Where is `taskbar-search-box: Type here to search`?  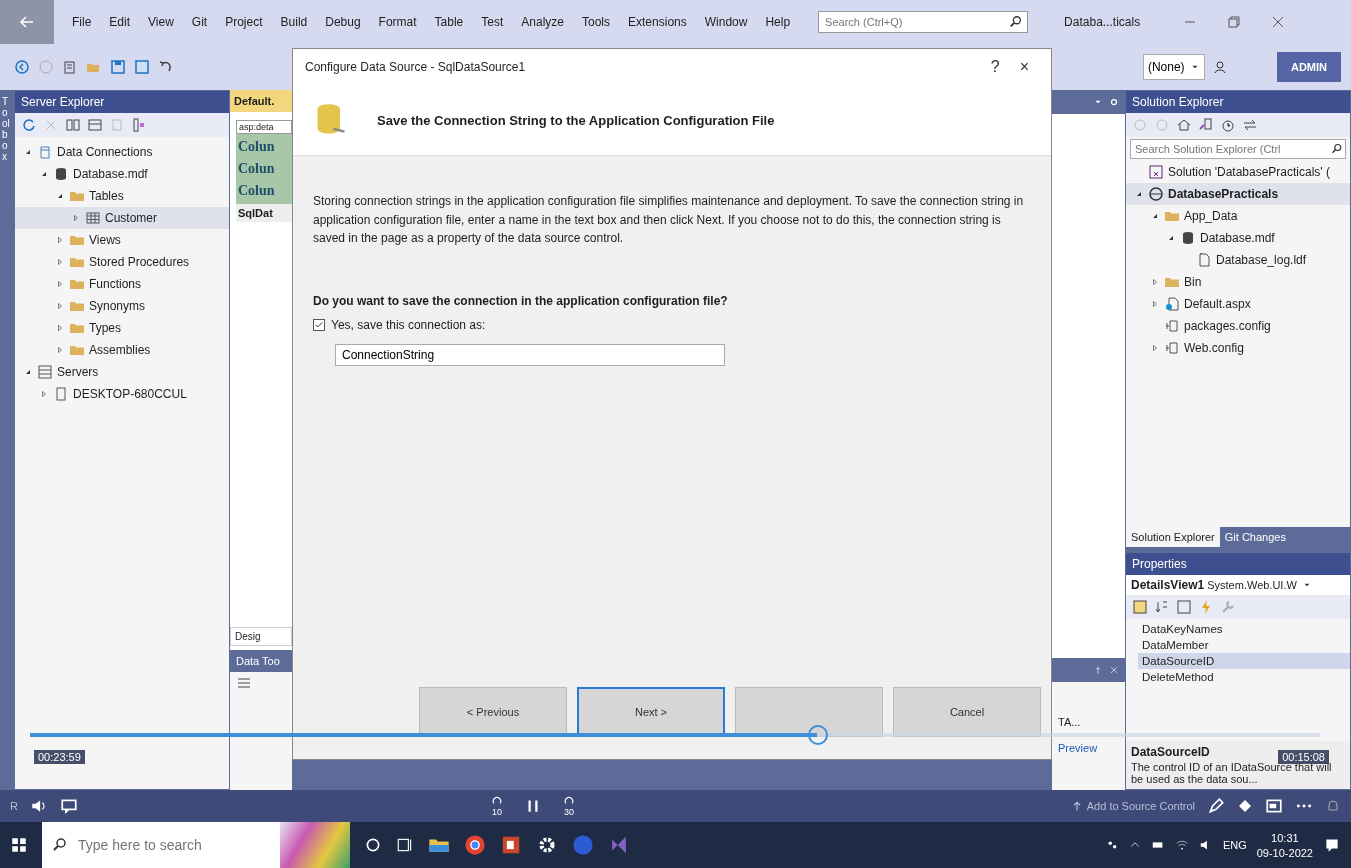
taskbar-search-box: Type here to search is located at coordinates (161, 845).